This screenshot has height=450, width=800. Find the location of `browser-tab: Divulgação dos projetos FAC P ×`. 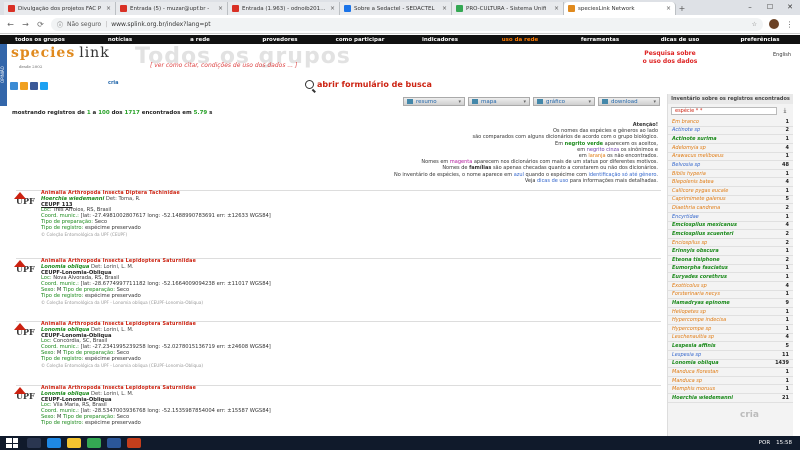

browser-tab: Divulgação dos projetos FAC P × is located at coordinates (60, 8).